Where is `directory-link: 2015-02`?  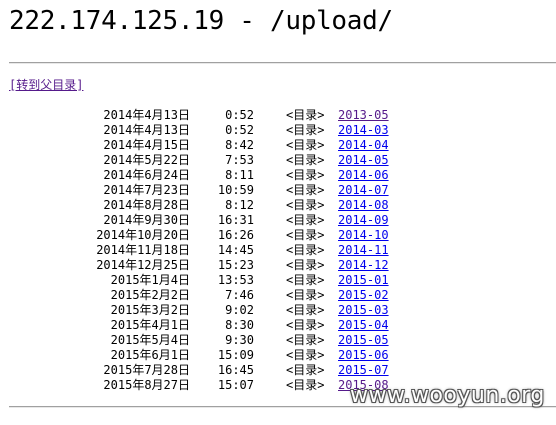
directory-link: 2015-02 is located at coordinates (363, 295).